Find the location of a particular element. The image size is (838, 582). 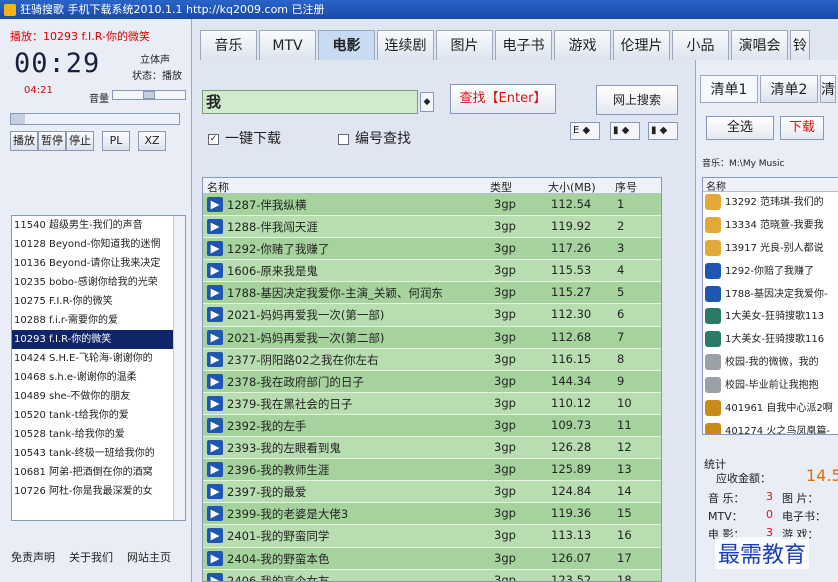

avatar-icon is located at coordinates (713, 247).